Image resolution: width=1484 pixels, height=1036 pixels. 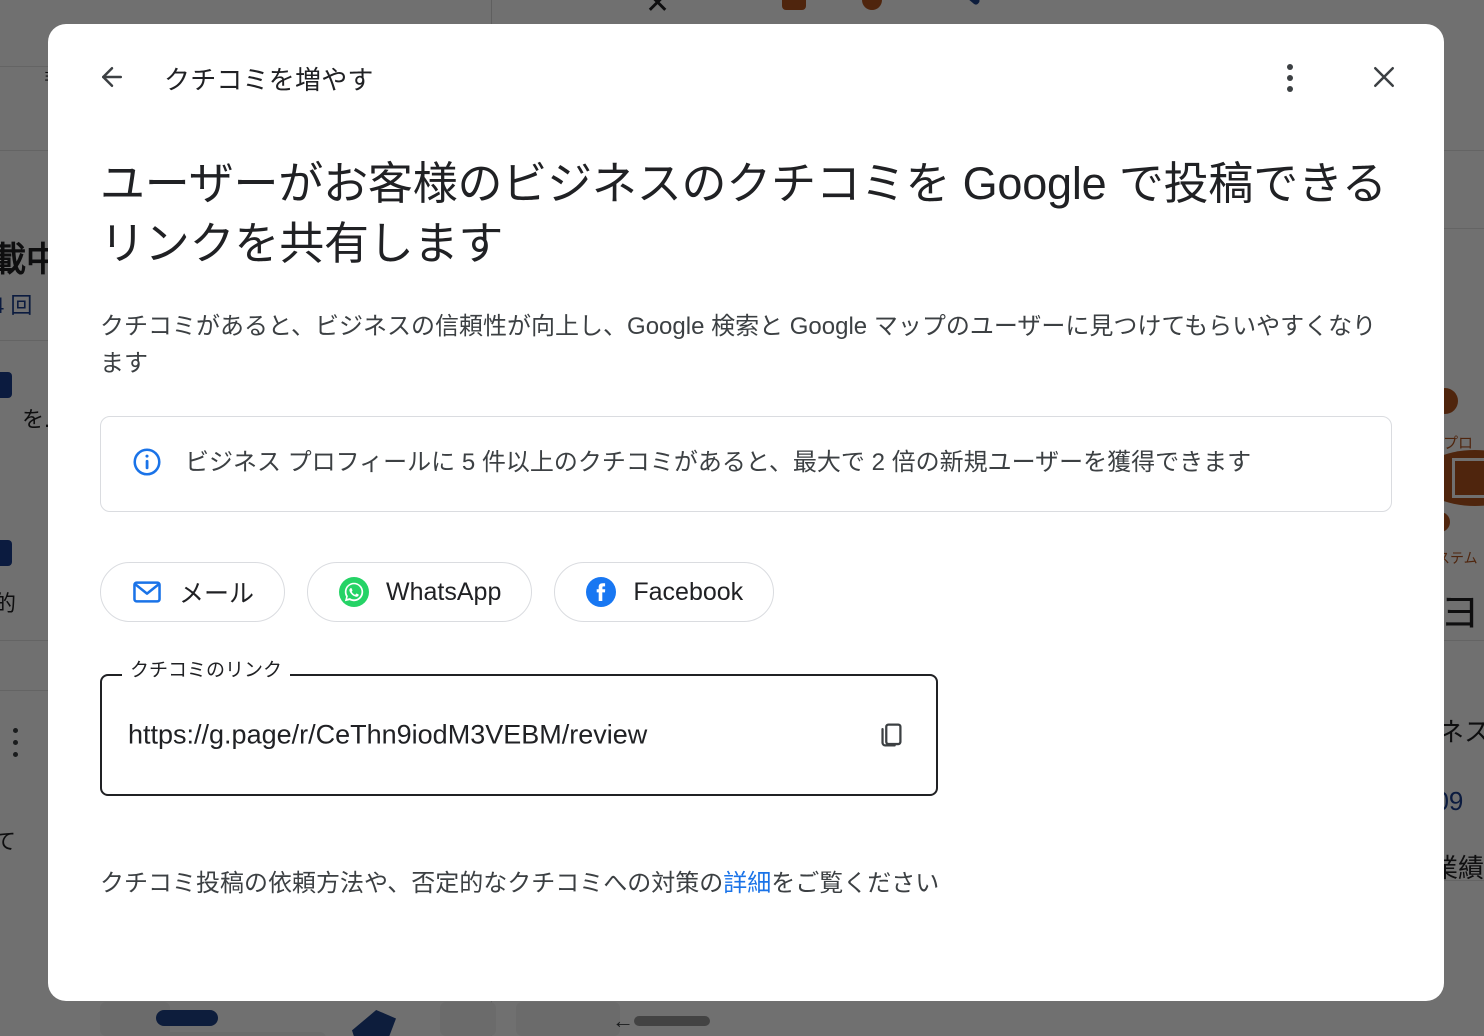 I want to click on kebab-menu-icon, so click(x=1290, y=78).